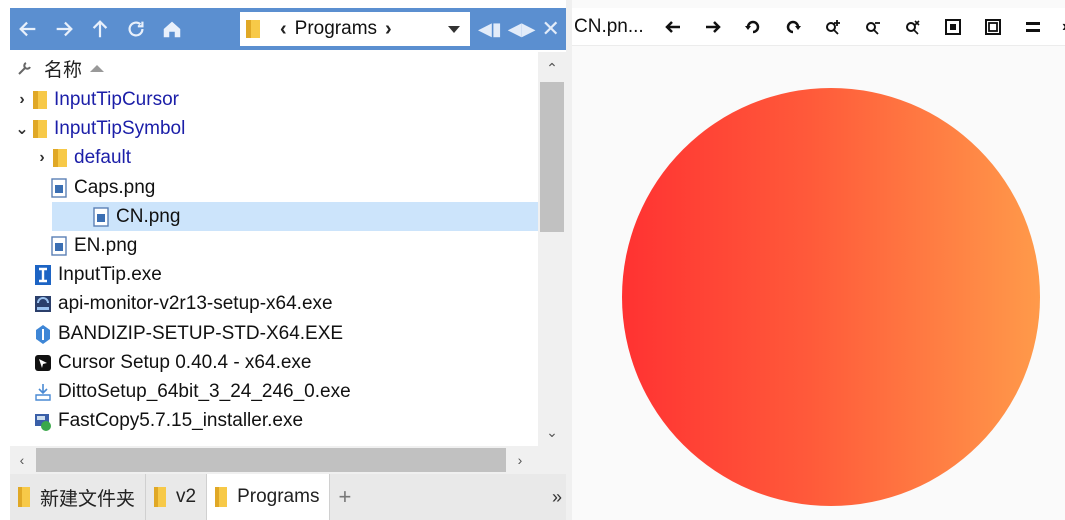 The width and height of the screenshot is (1065, 520). Describe the element at coordinates (550, 29) in the screenshot. I see `close-icon: ✕` at that location.